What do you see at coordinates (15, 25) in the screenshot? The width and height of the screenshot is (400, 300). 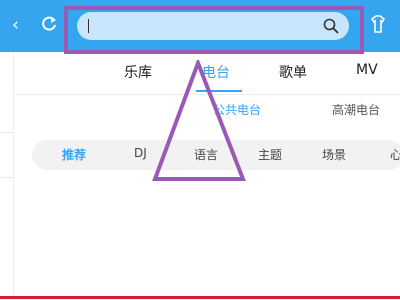 I see `back-button: ‹` at bounding box center [15, 25].